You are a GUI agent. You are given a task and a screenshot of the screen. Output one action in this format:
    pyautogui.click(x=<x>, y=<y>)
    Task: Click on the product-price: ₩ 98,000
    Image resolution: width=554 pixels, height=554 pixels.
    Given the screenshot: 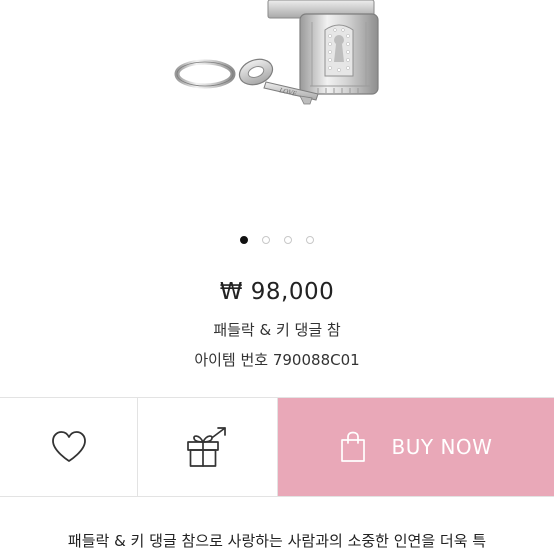 What is the action you would take?
    pyautogui.click(x=277, y=292)
    